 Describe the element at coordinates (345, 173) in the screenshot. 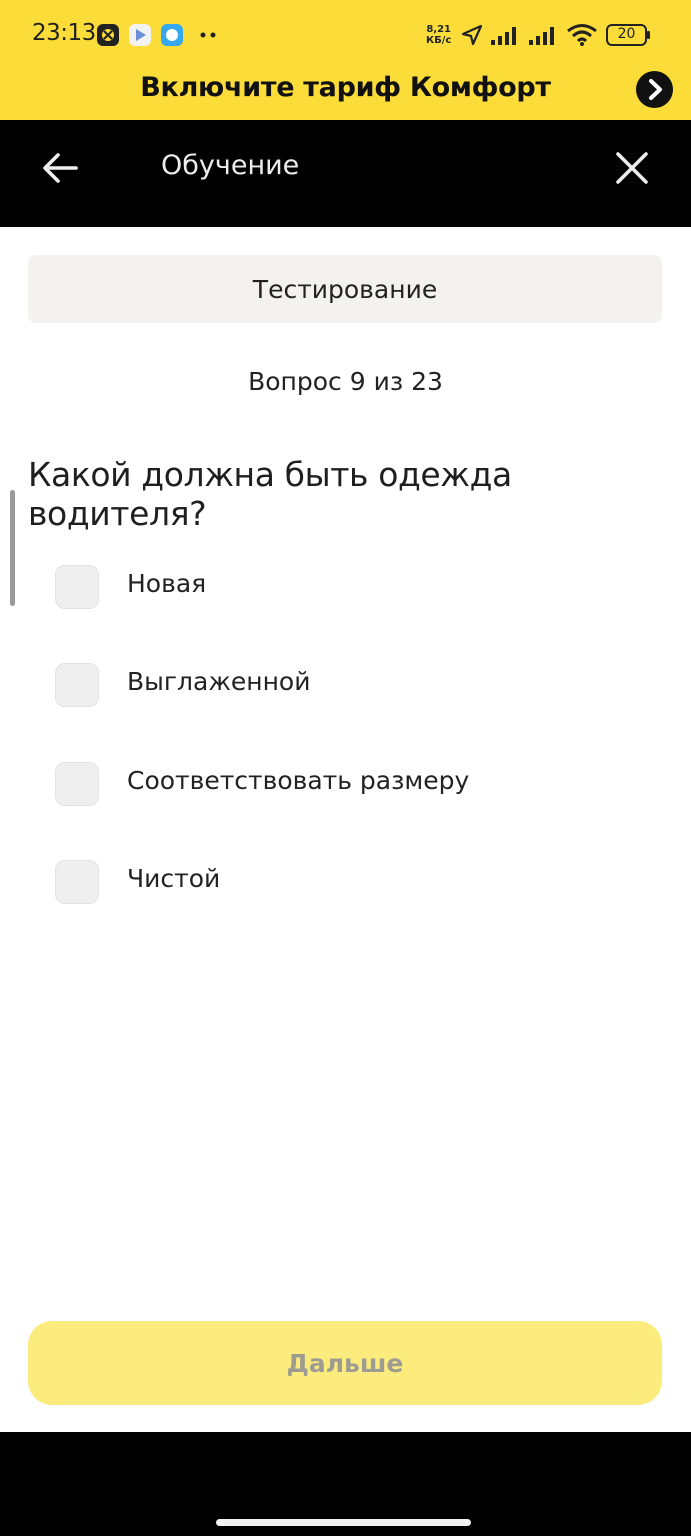

I see `app-header` at that location.